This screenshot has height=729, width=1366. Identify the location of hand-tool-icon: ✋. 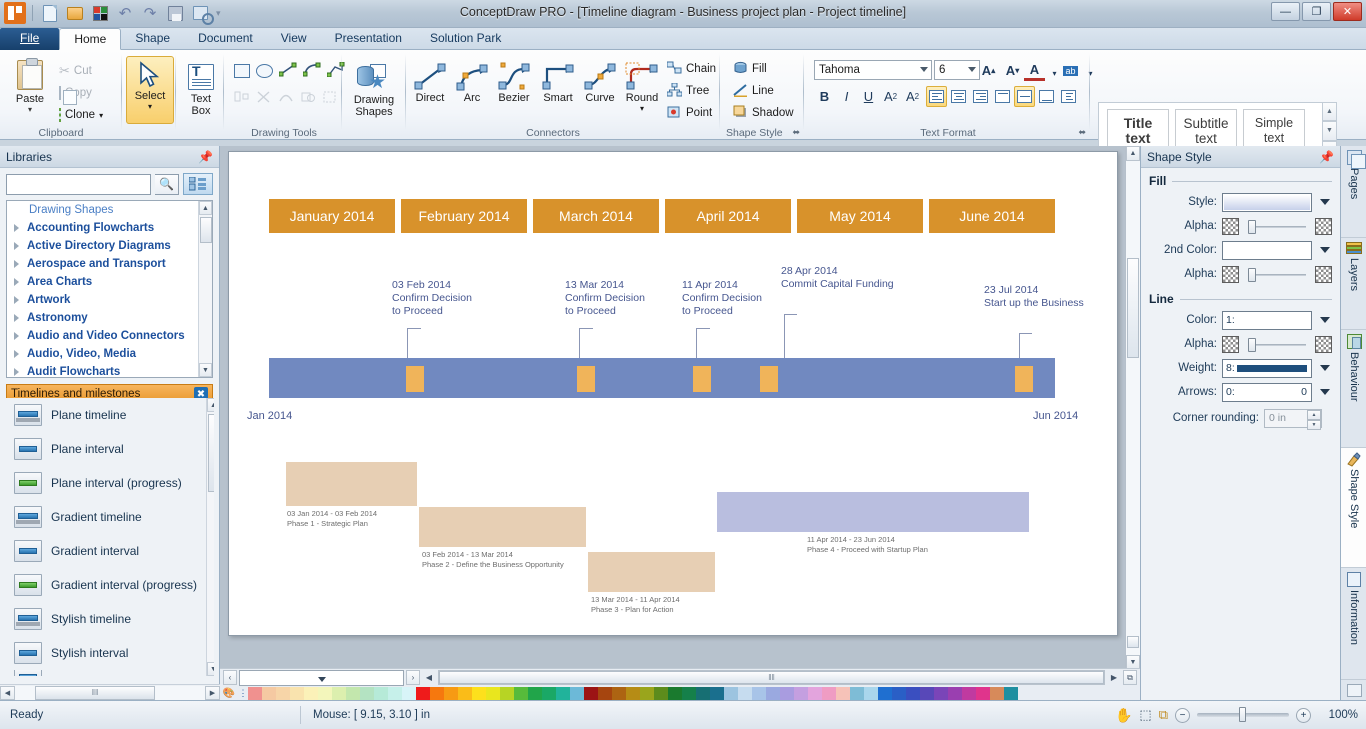
(1123, 715).